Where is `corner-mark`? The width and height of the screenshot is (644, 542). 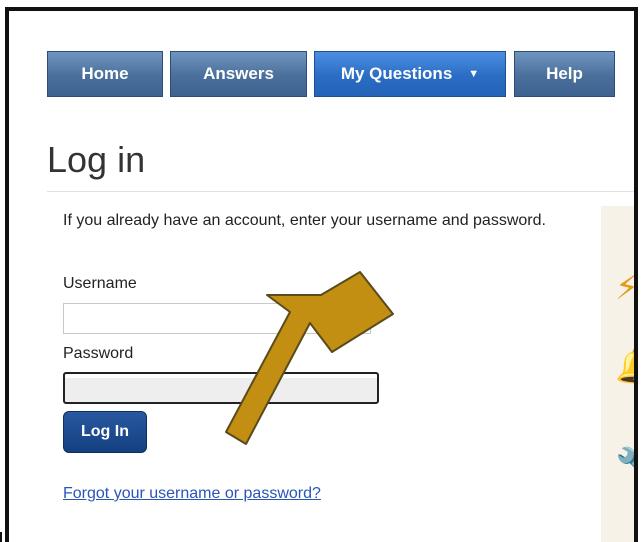
corner-mark is located at coordinates (1, 537).